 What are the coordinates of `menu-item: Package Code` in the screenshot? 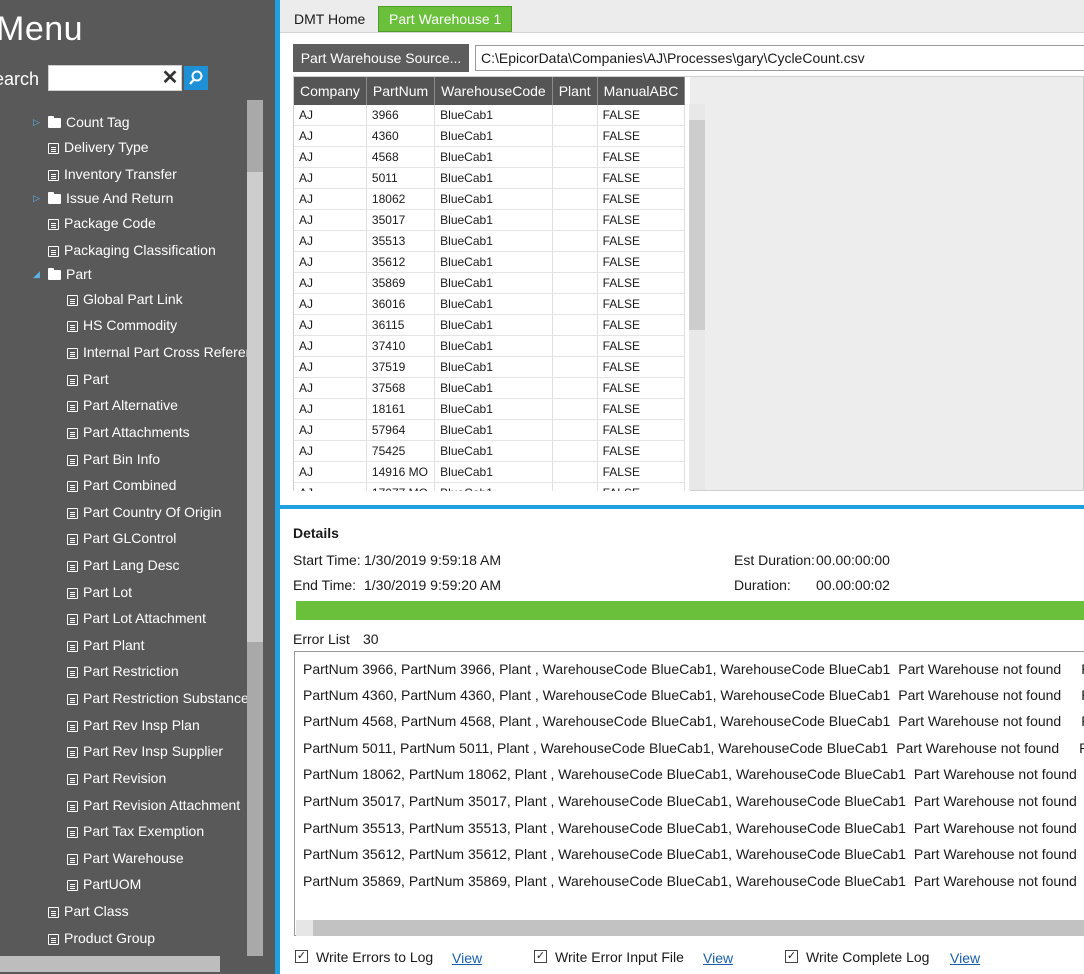 It's located at (102, 223).